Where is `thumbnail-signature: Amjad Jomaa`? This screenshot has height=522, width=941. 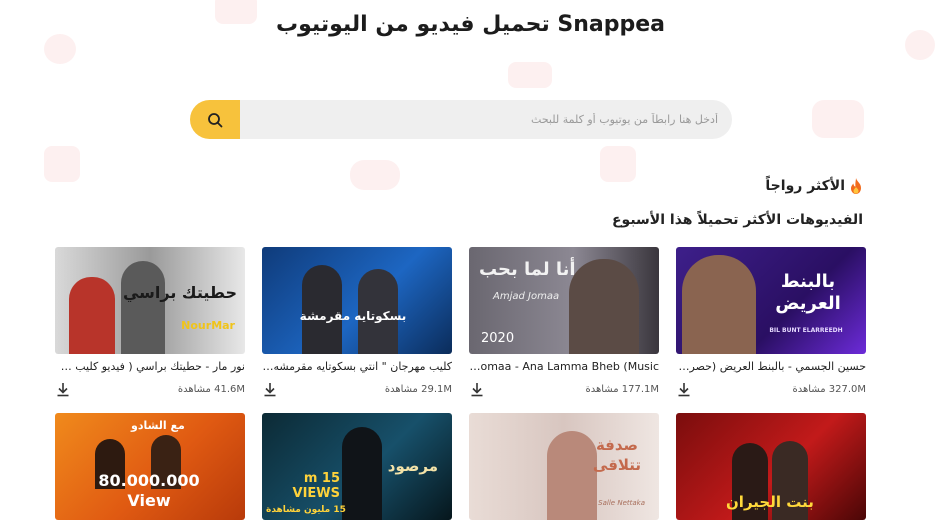
thumbnail-signature: Amjad Jomaa is located at coordinates (526, 296).